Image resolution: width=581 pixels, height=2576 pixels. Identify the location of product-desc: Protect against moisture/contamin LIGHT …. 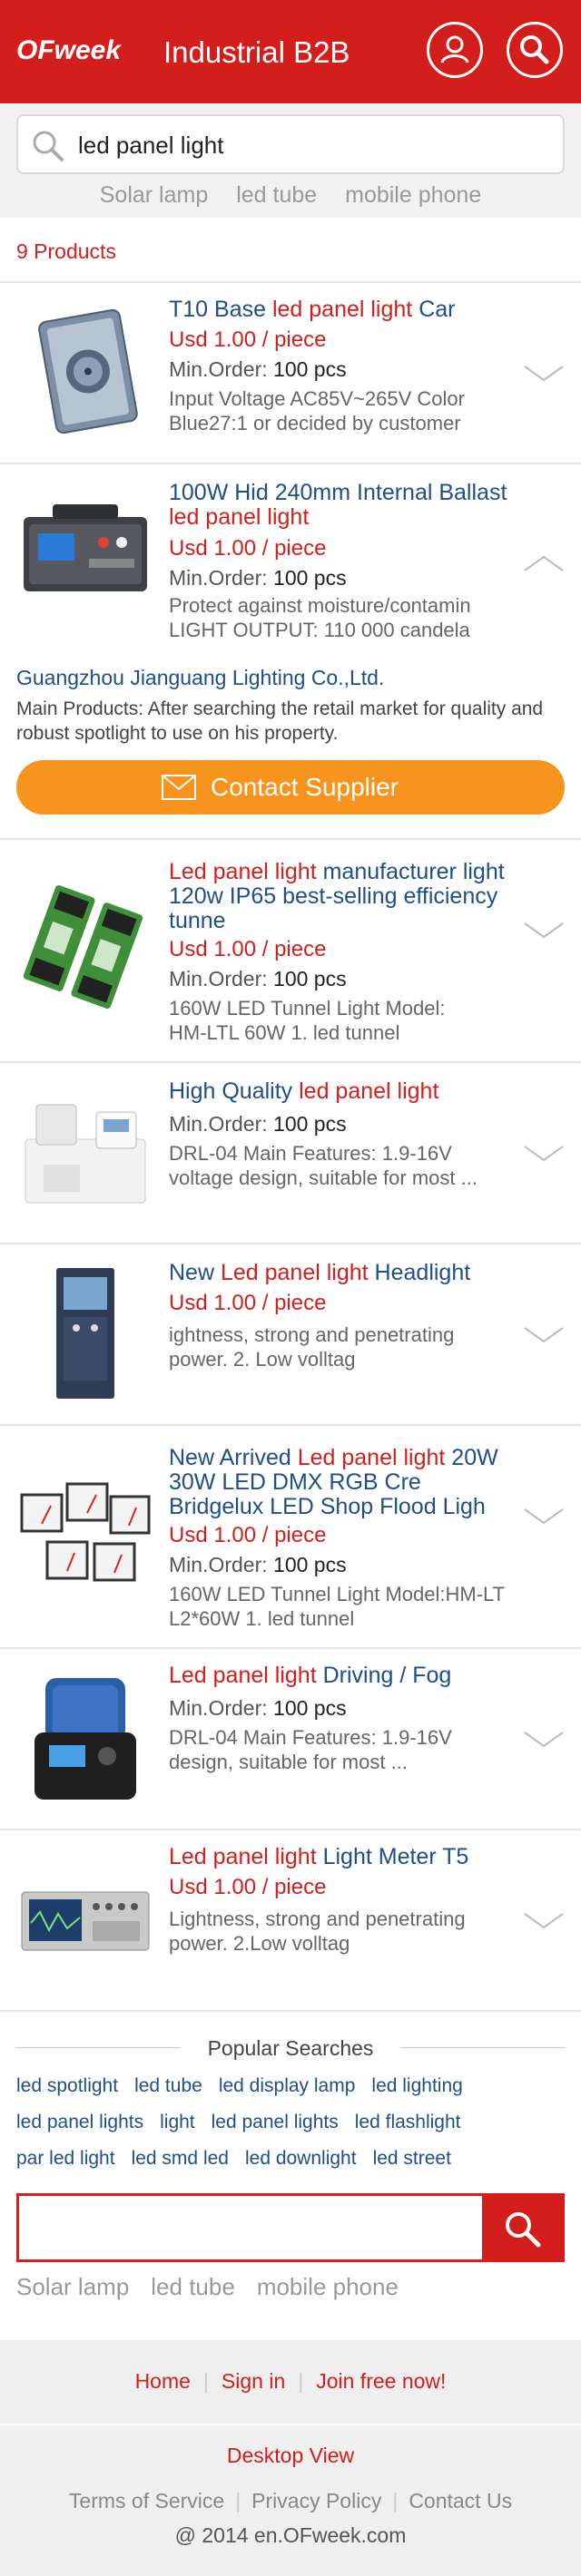
(320, 617).